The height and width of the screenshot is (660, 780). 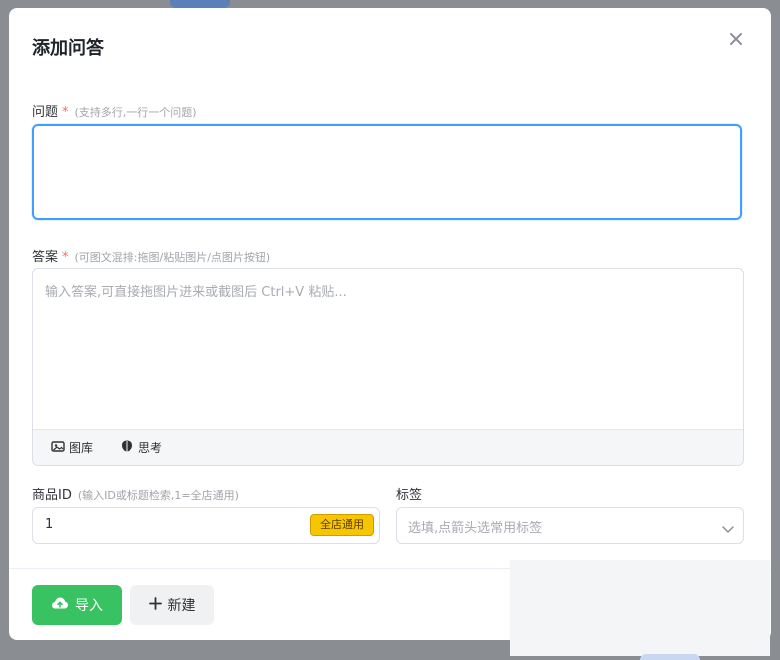 I want to click on tags-label-row: 标签, so click(x=409, y=493).